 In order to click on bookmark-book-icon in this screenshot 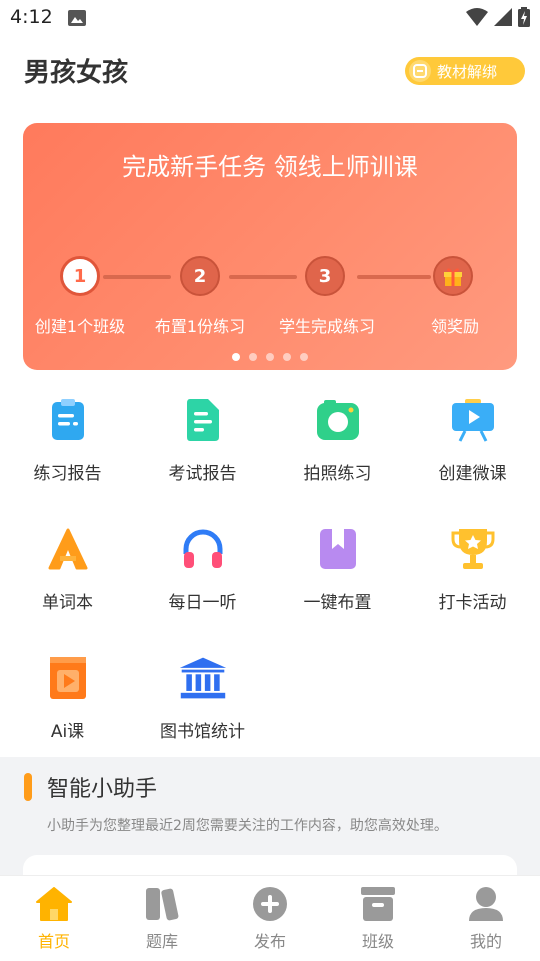, I will do `click(338, 549)`.